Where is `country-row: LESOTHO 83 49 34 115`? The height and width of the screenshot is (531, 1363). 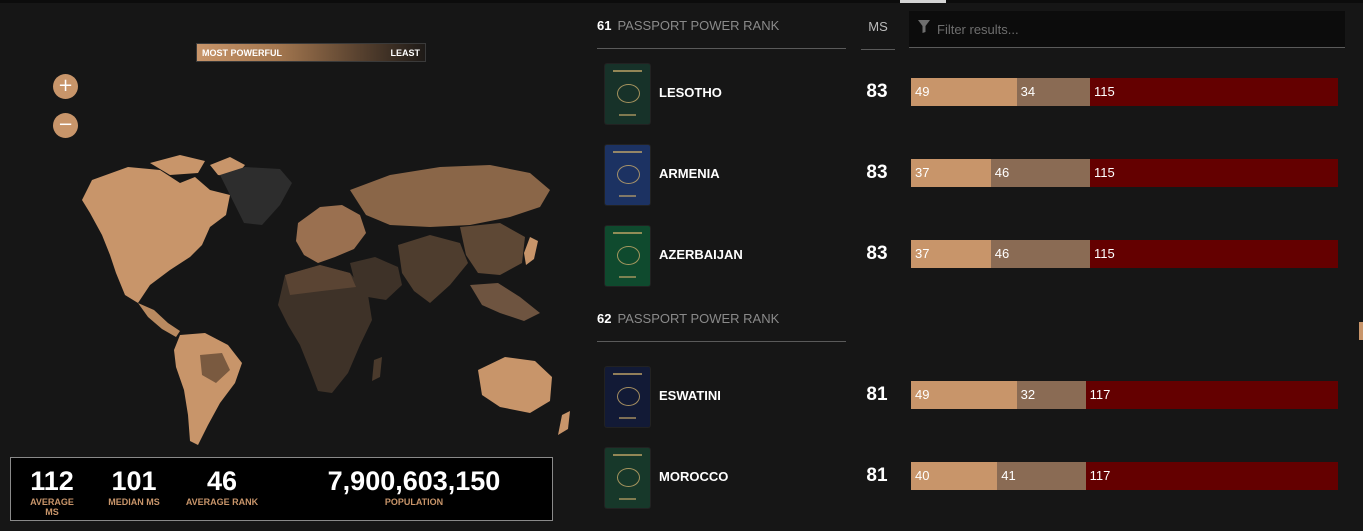
country-row: LESOTHO 83 49 34 115 is located at coordinates (975, 94).